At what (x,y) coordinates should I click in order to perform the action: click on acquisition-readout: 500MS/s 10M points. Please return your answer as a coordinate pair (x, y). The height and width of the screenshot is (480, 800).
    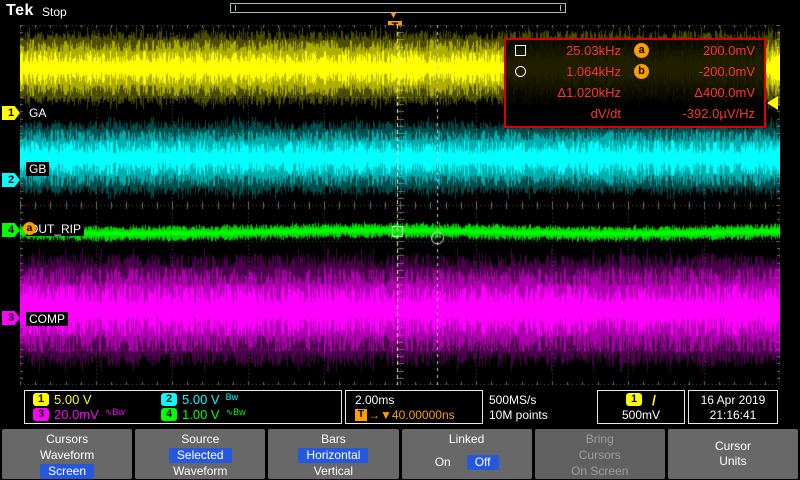
    Looking at the image, I should click on (518, 407).